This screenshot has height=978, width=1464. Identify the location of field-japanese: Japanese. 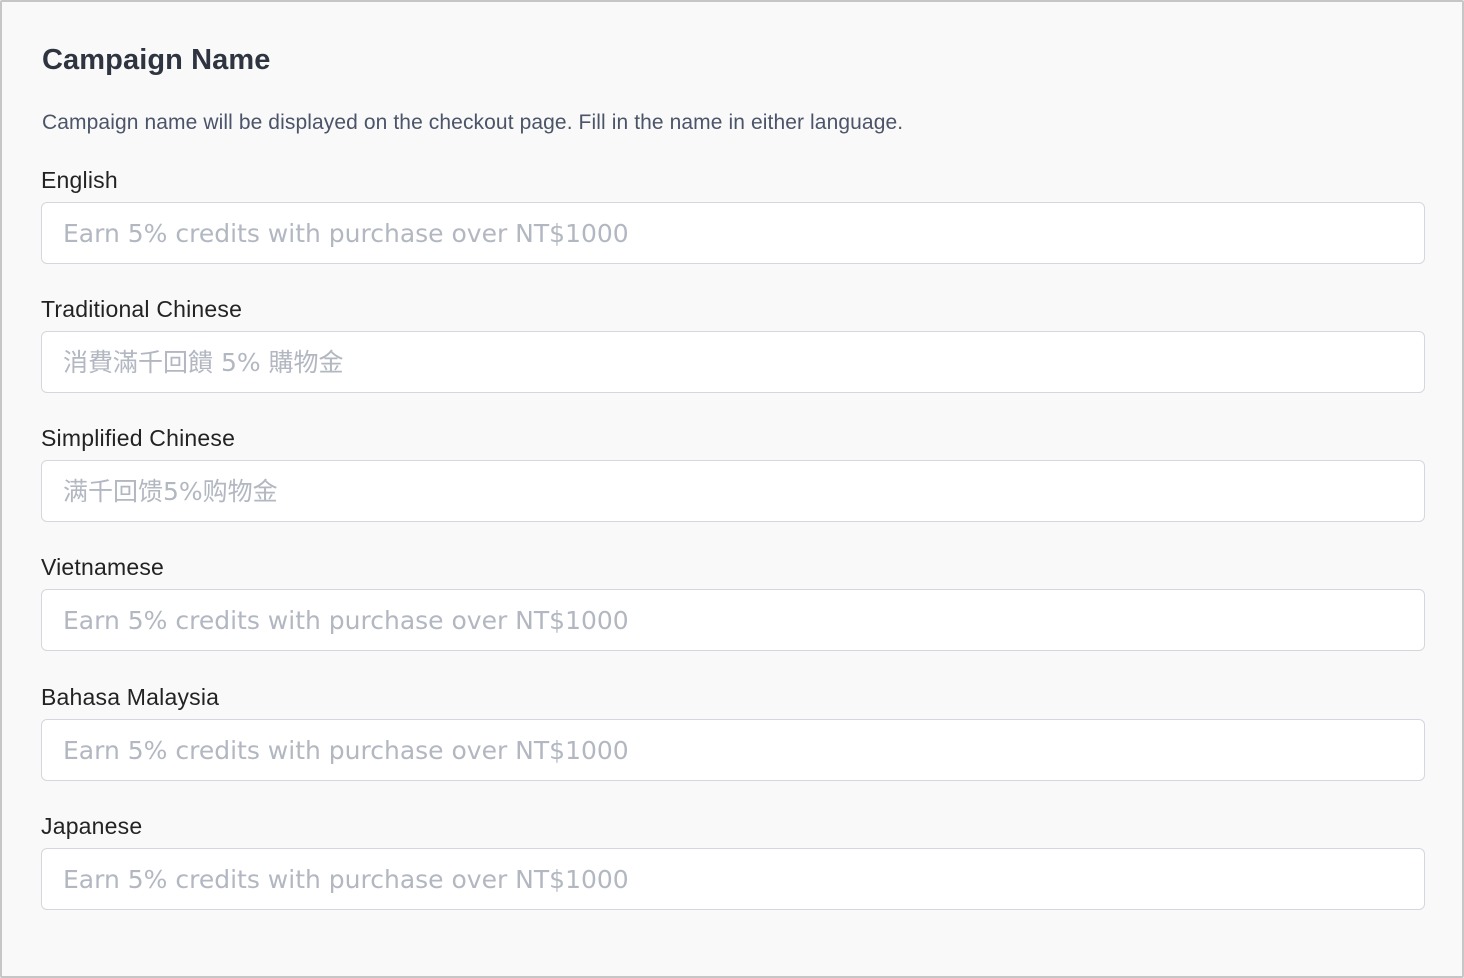
(733, 860).